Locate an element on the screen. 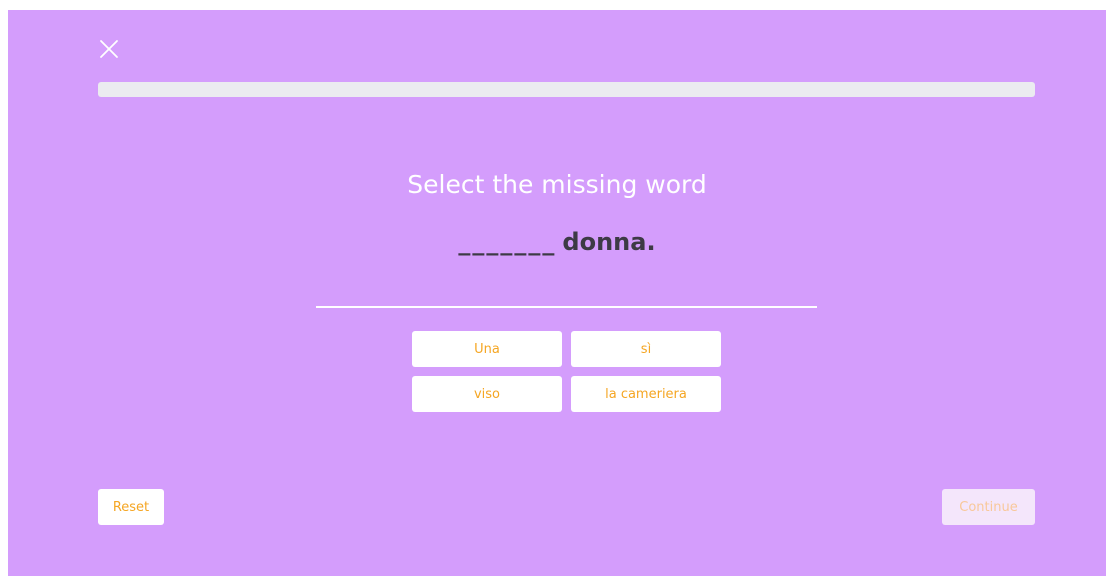 Image resolution: width=1114 pixels, height=578 pixels. reset-button: Reset is located at coordinates (131, 507).